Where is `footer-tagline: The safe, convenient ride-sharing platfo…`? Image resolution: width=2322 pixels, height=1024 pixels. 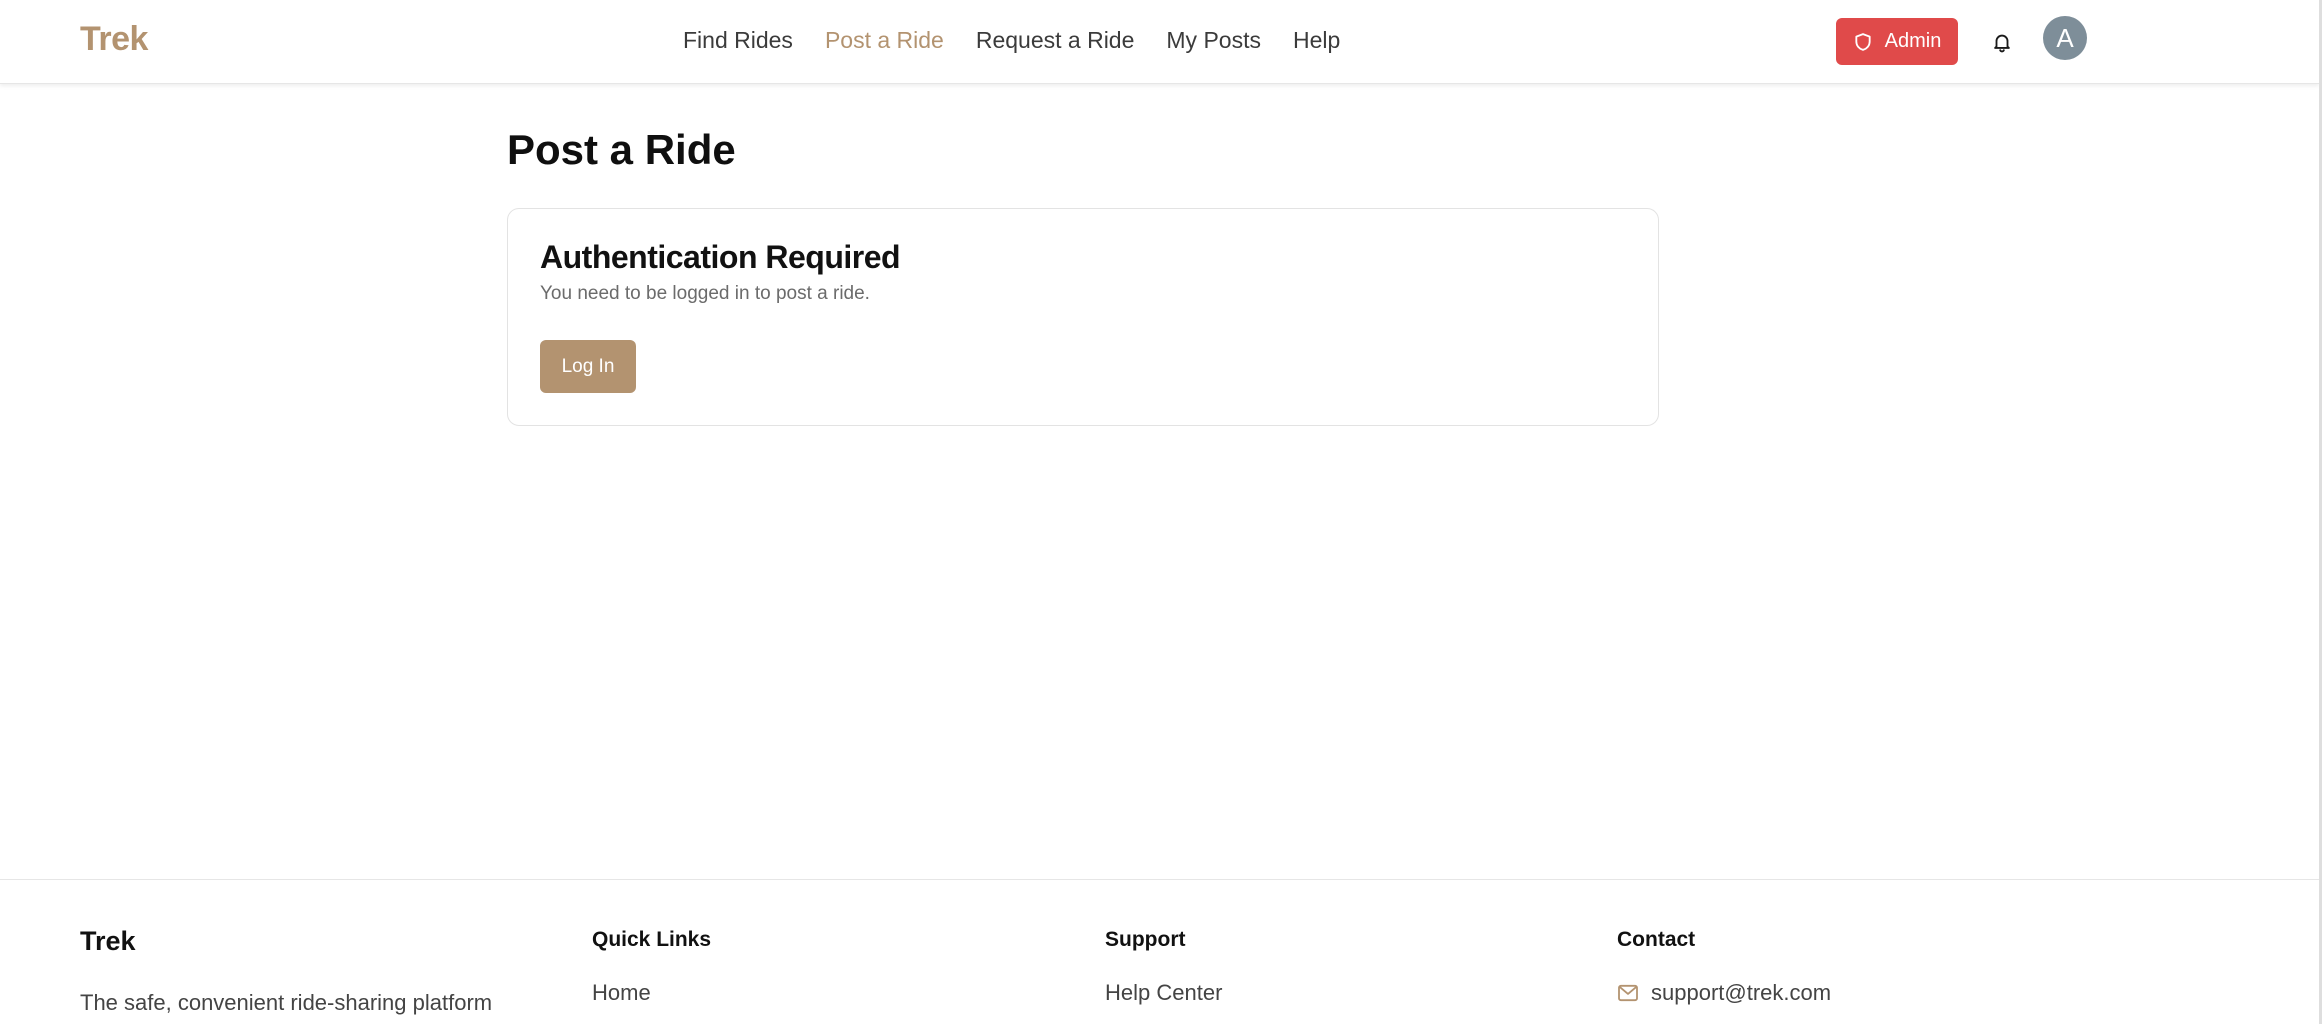
footer-tagline: The safe, convenient ride-sharing platfo… is located at coordinates (286, 1002).